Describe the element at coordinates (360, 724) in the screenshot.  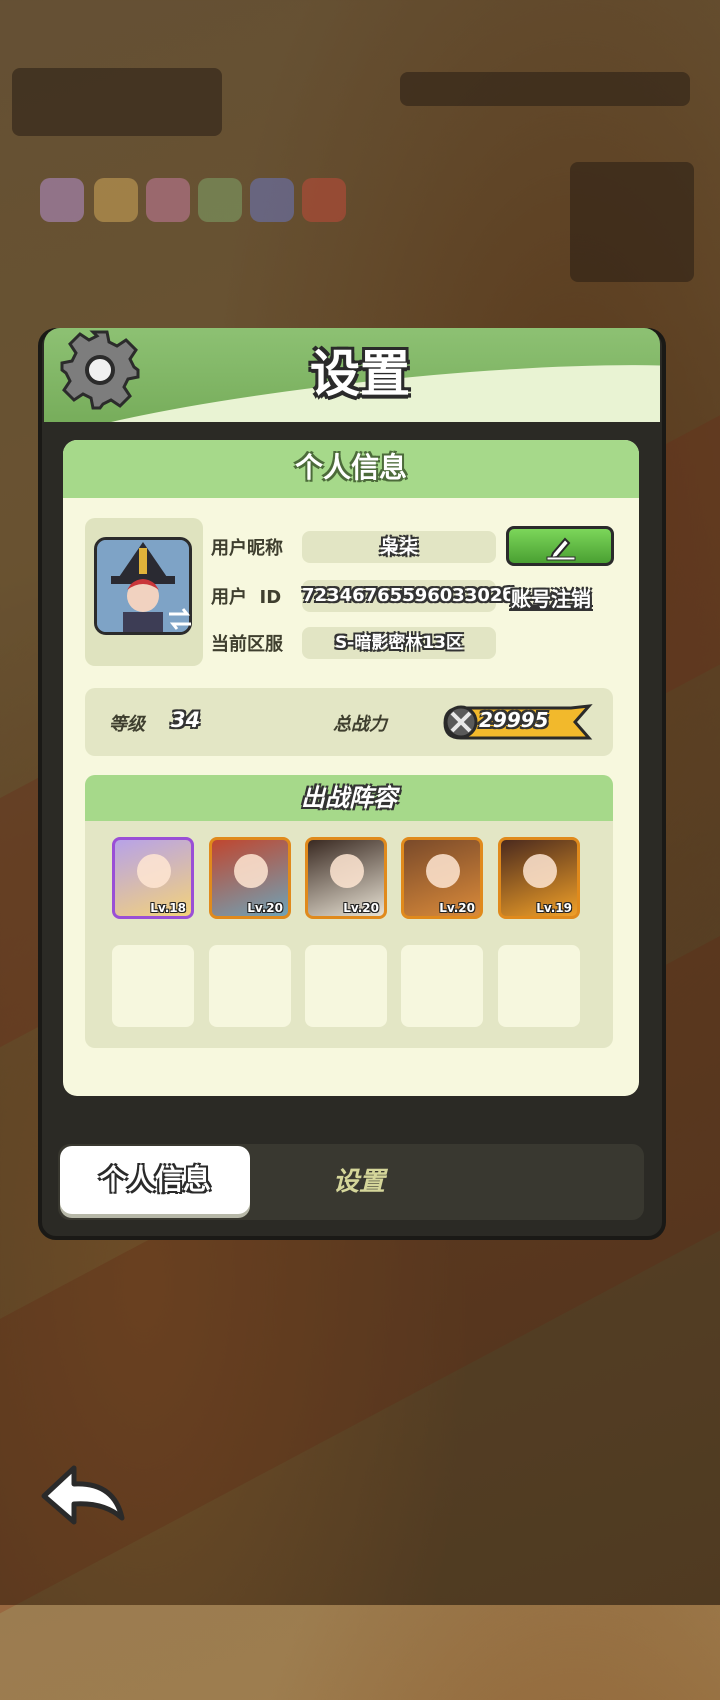
I see `power-label: 总战力` at that location.